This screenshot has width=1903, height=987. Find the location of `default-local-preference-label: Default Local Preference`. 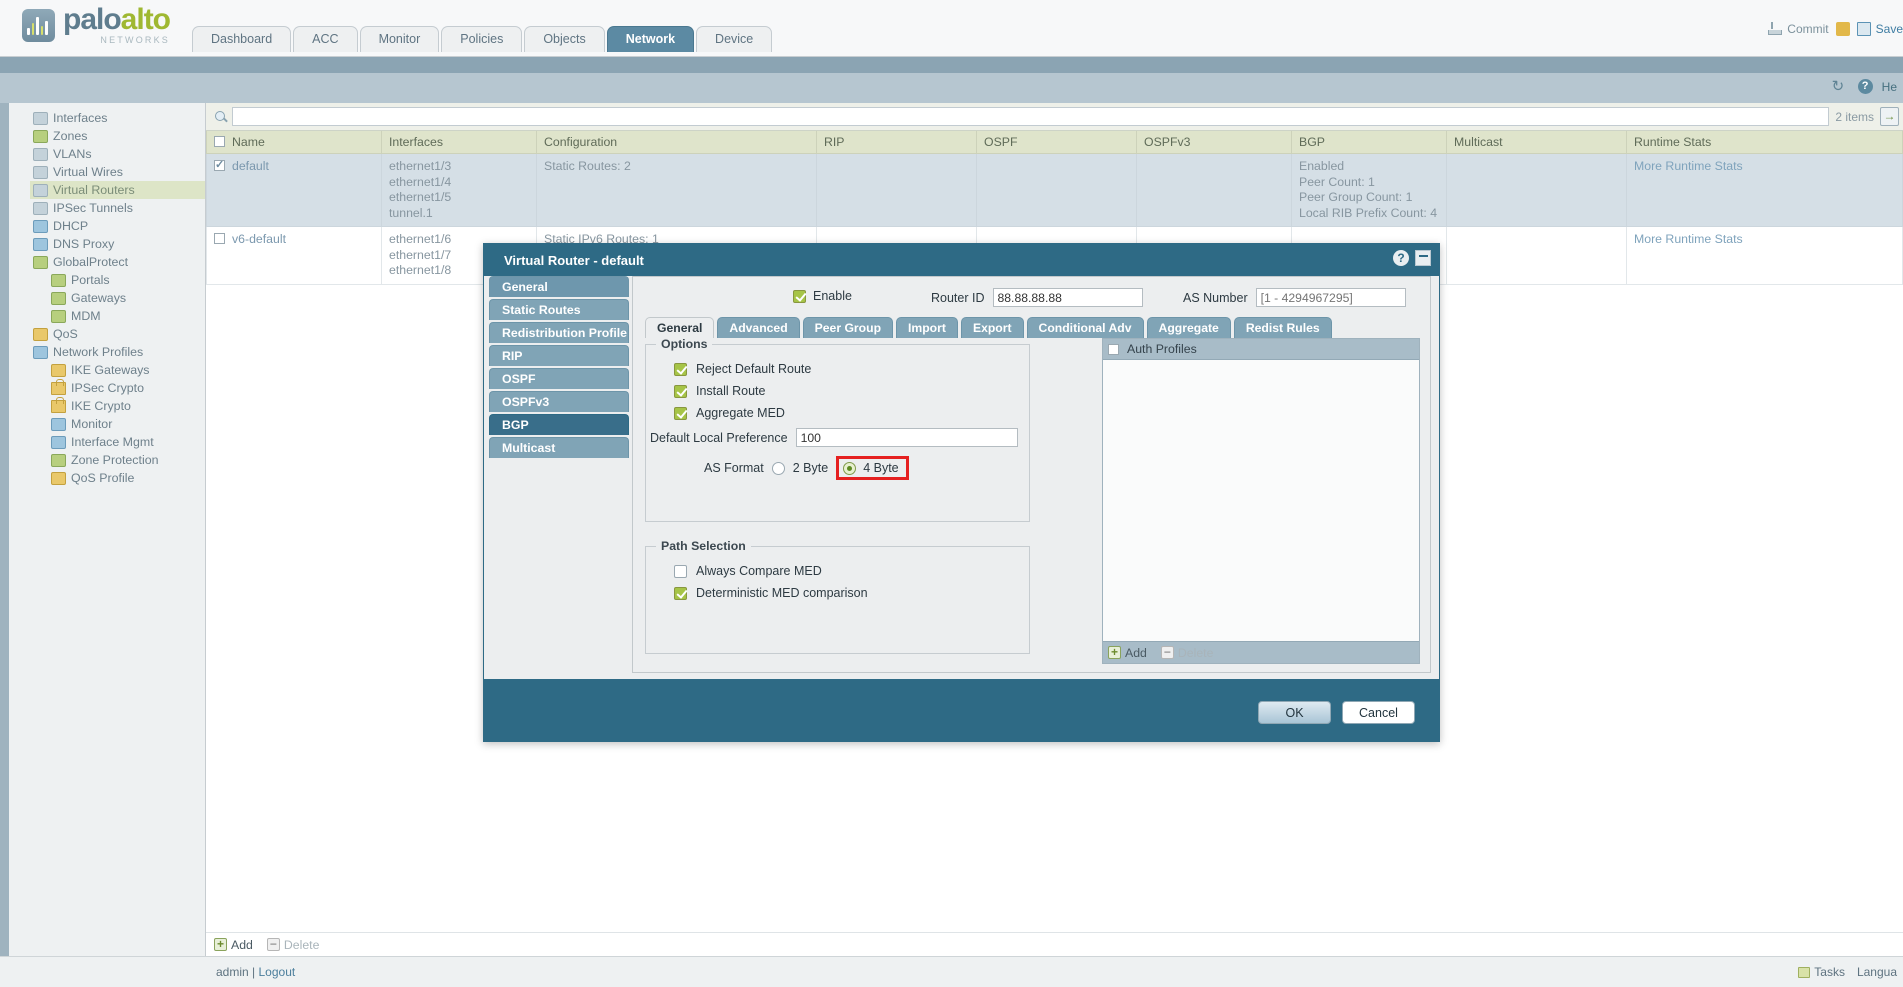

default-local-preference-label: Default Local Preference is located at coordinates (719, 437).